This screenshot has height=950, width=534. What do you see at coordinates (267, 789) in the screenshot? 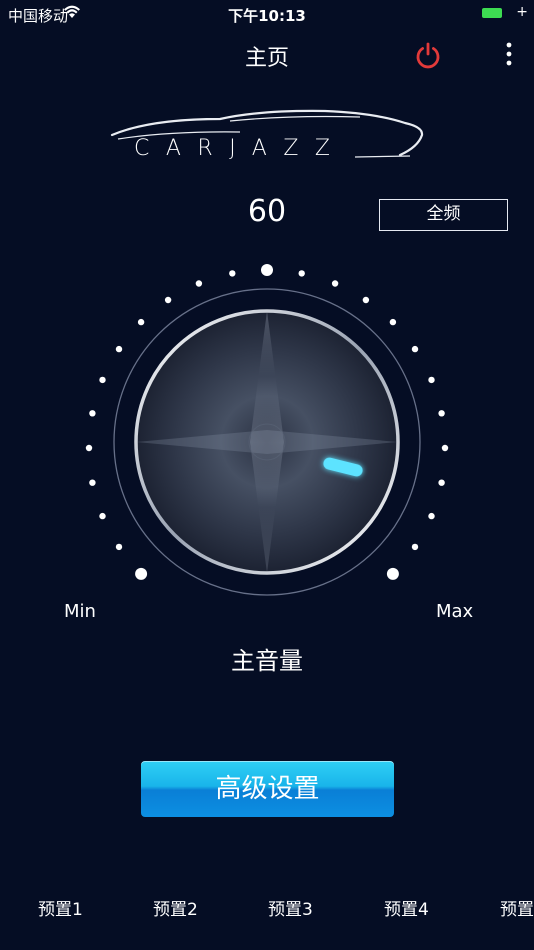
I see `advanced-settings-button: 高级设置` at bounding box center [267, 789].